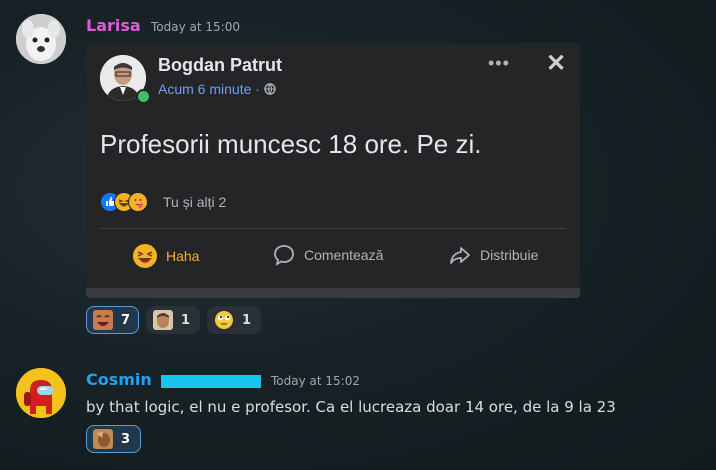 This screenshot has height=470, width=716. I want to click on laughing-face-emoji-icon, so click(103, 320).